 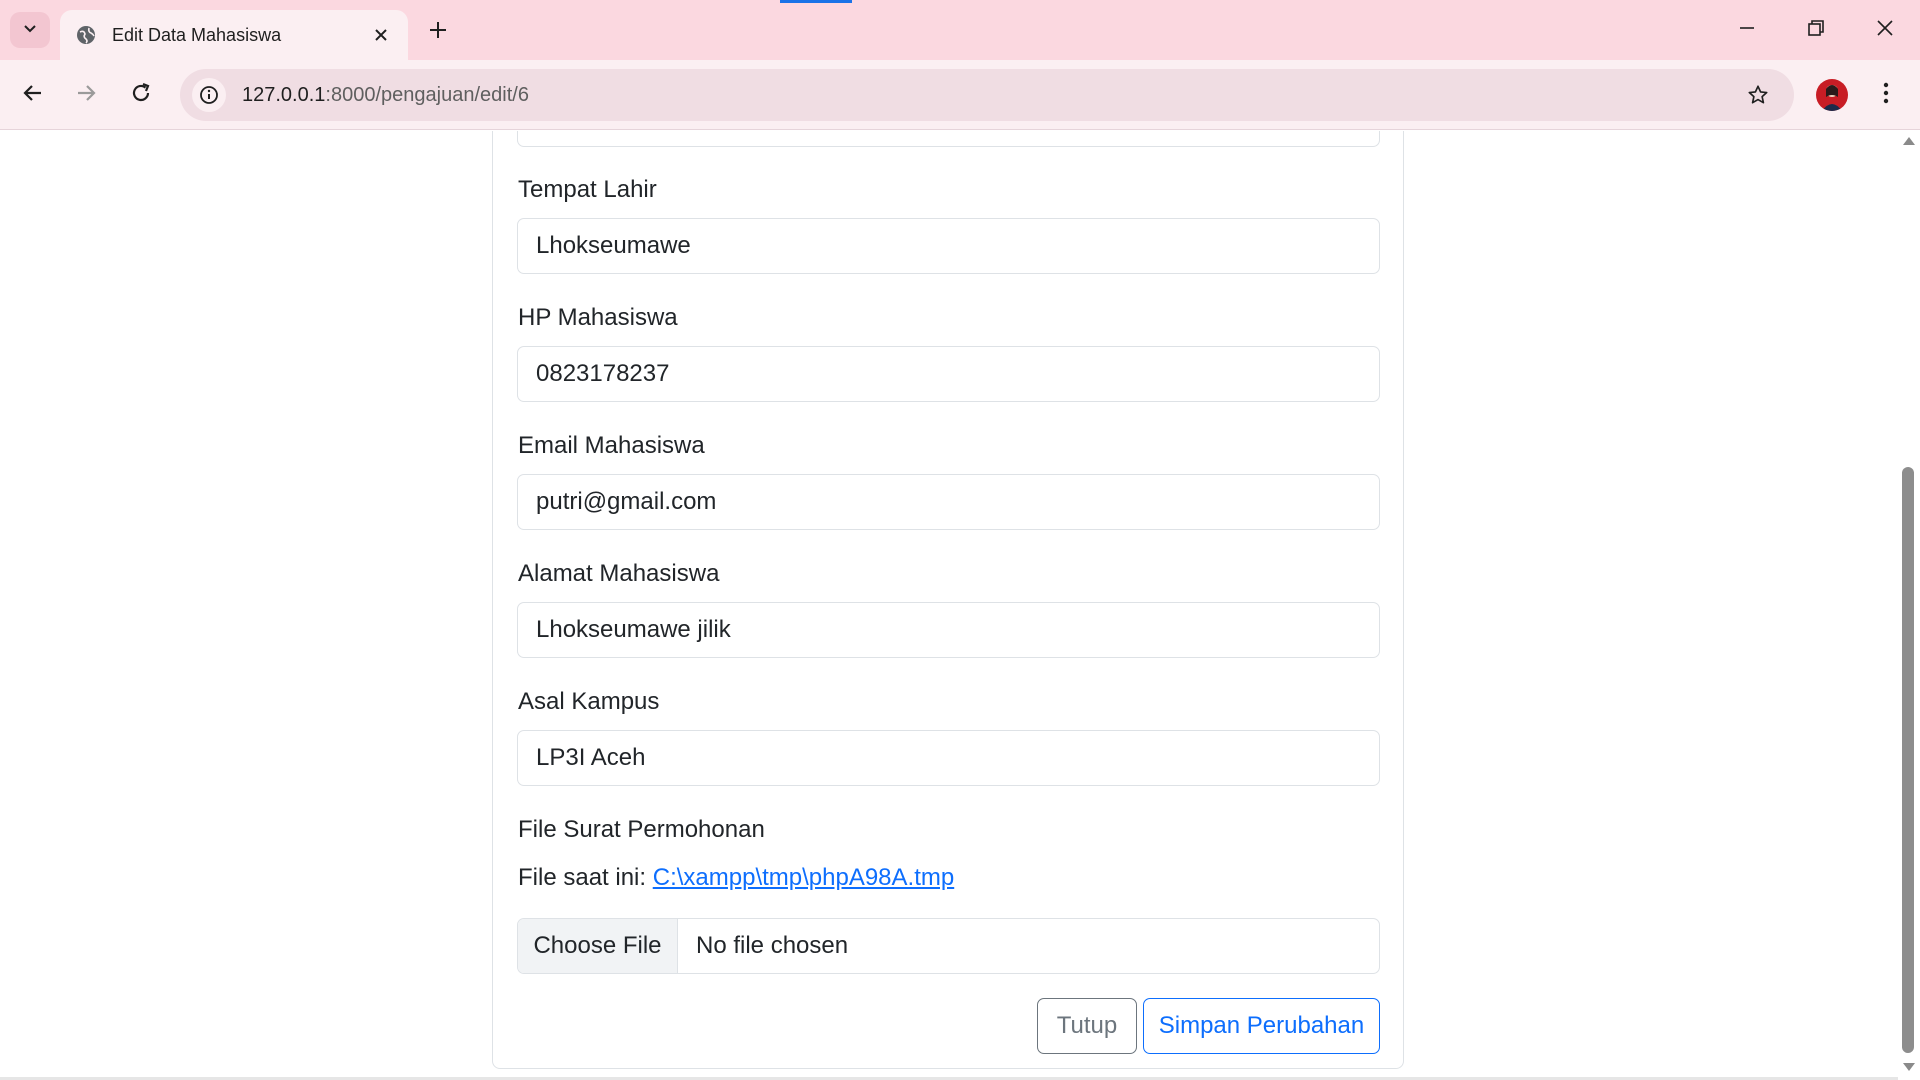 I want to click on hp-mahasiswa-input: 0823178237, so click(x=948, y=374).